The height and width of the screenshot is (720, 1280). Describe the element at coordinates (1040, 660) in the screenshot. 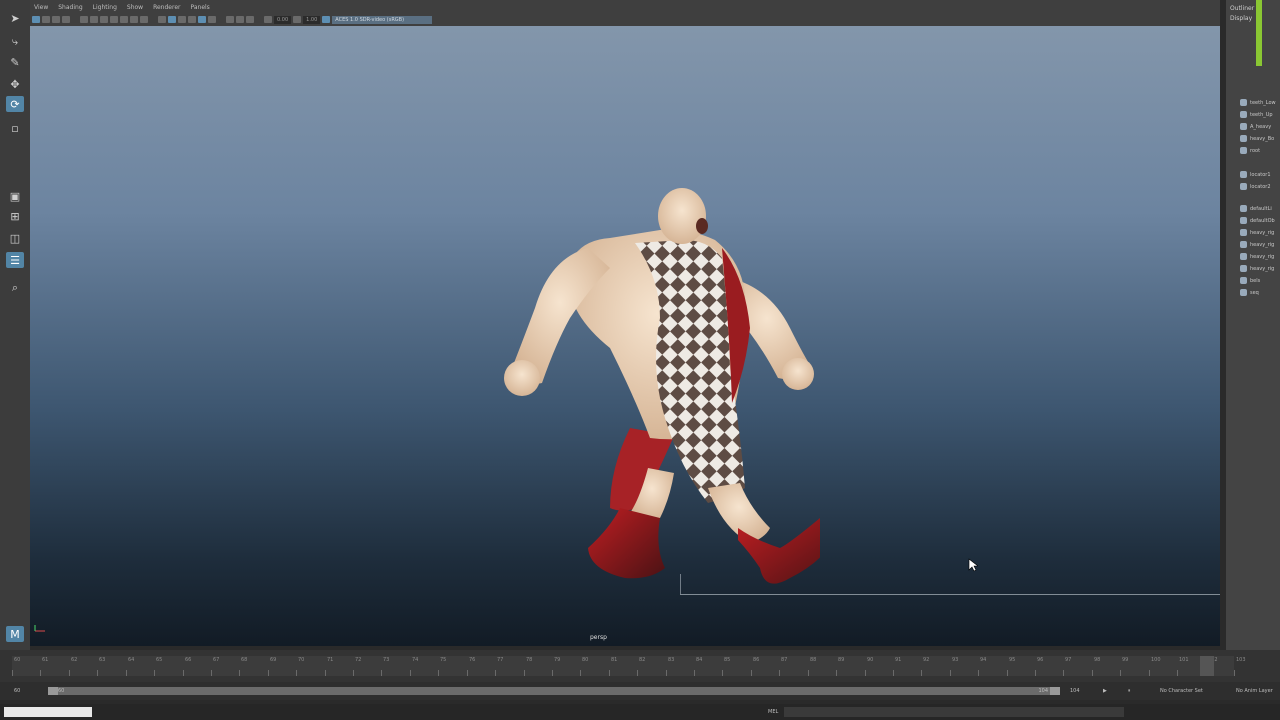

I see `frame-tick-label: 96` at that location.